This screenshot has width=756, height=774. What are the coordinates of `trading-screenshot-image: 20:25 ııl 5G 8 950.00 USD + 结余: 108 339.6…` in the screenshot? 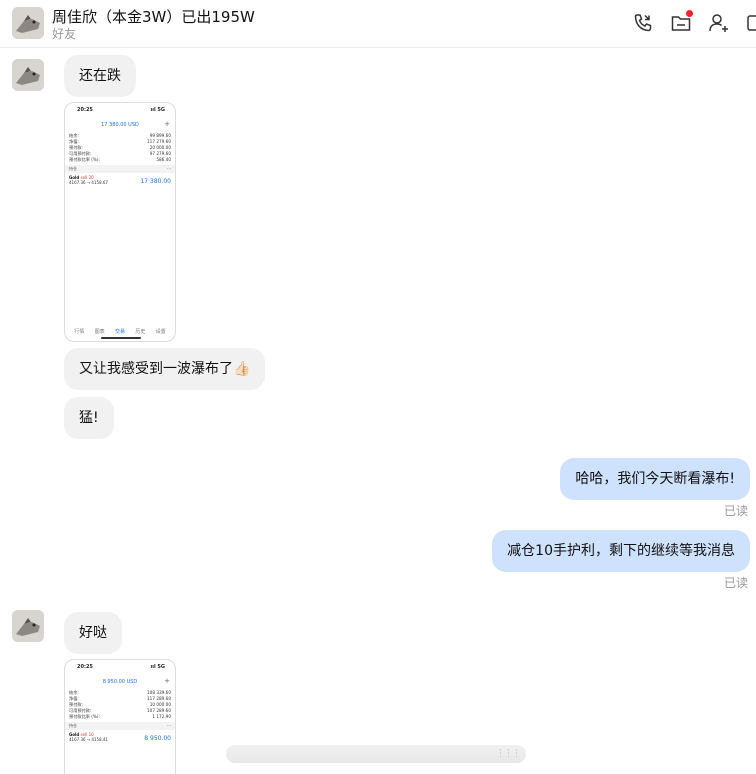 It's located at (120, 716).